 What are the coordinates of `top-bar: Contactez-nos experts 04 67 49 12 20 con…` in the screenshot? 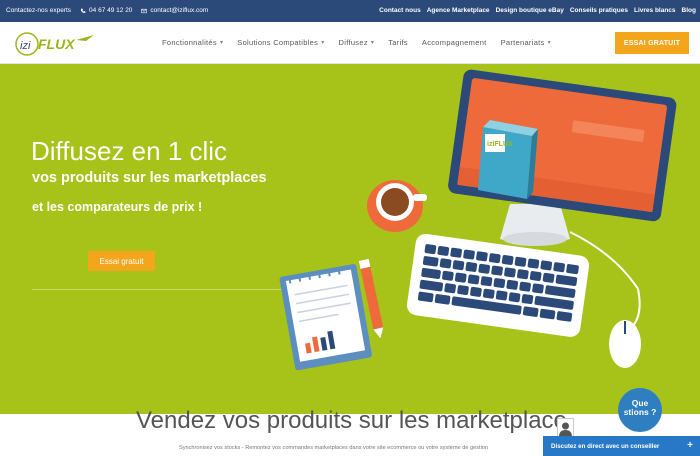 It's located at (350, 11).